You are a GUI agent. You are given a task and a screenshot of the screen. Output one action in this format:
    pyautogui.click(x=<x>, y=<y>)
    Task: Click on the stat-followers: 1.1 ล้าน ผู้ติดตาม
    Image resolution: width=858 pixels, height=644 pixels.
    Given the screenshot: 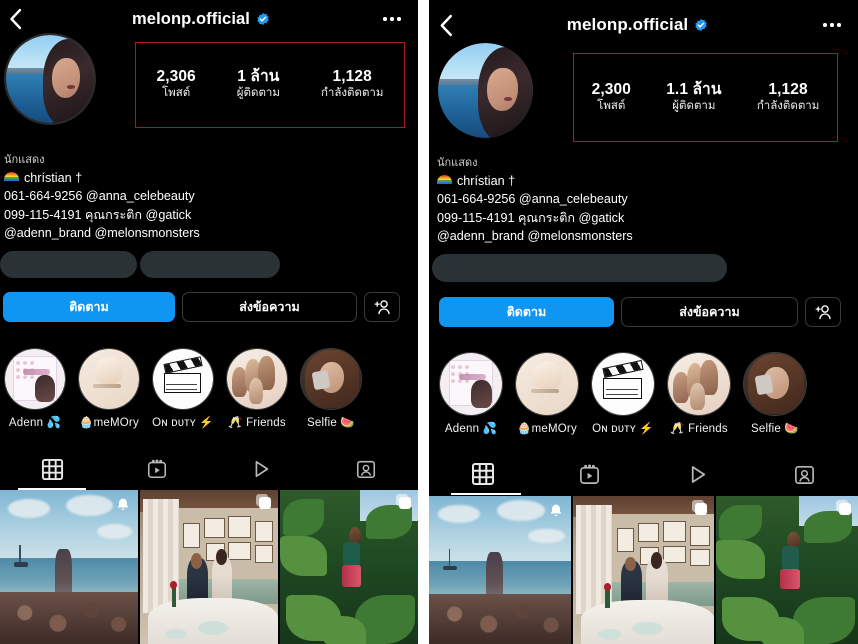 What is the action you would take?
    pyautogui.click(x=693, y=98)
    